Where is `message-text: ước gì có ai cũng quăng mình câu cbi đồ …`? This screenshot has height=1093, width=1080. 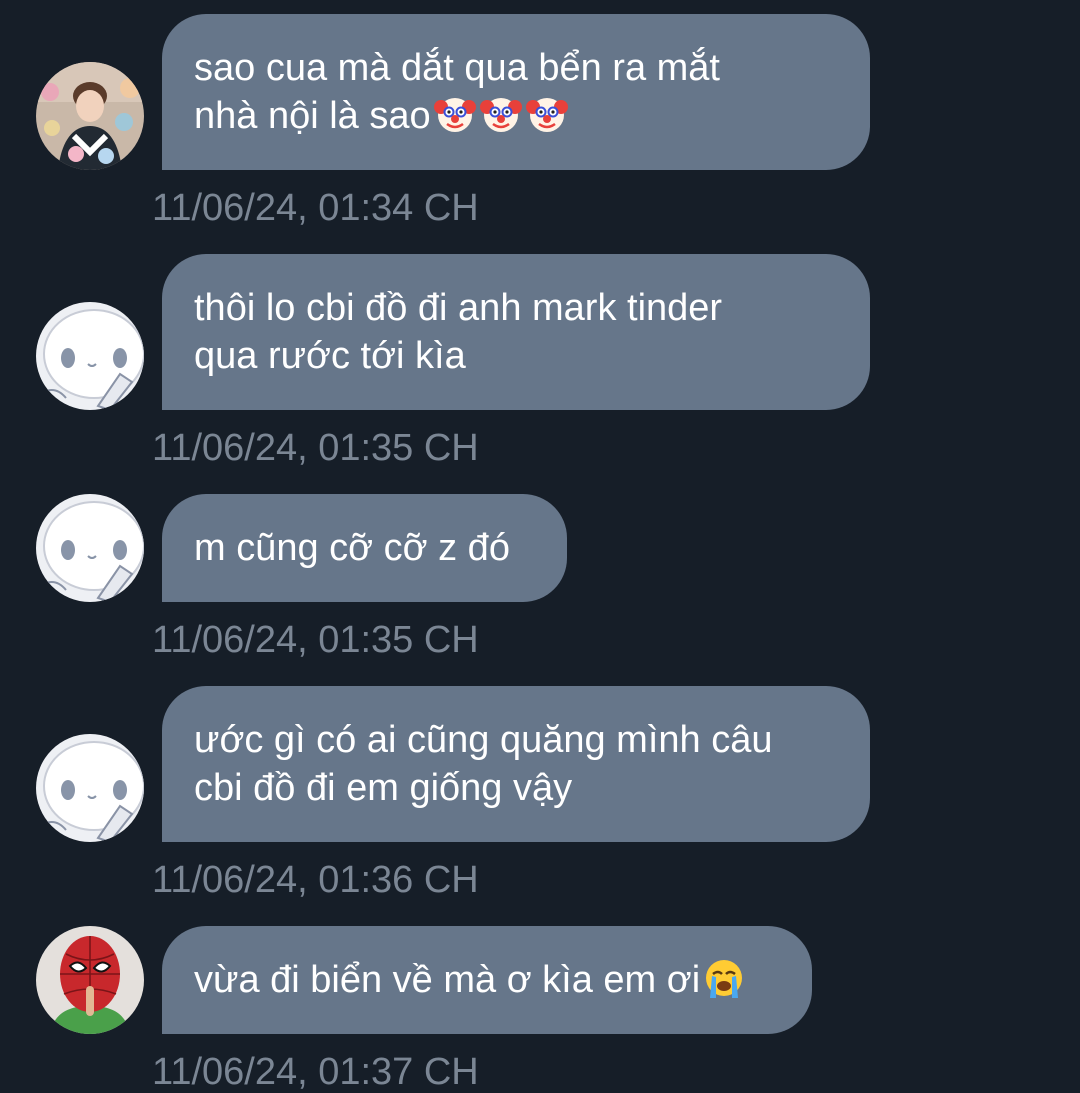 message-text: ước gì có ai cũng quăng mình câu cbi đồ … is located at coordinates (483, 764).